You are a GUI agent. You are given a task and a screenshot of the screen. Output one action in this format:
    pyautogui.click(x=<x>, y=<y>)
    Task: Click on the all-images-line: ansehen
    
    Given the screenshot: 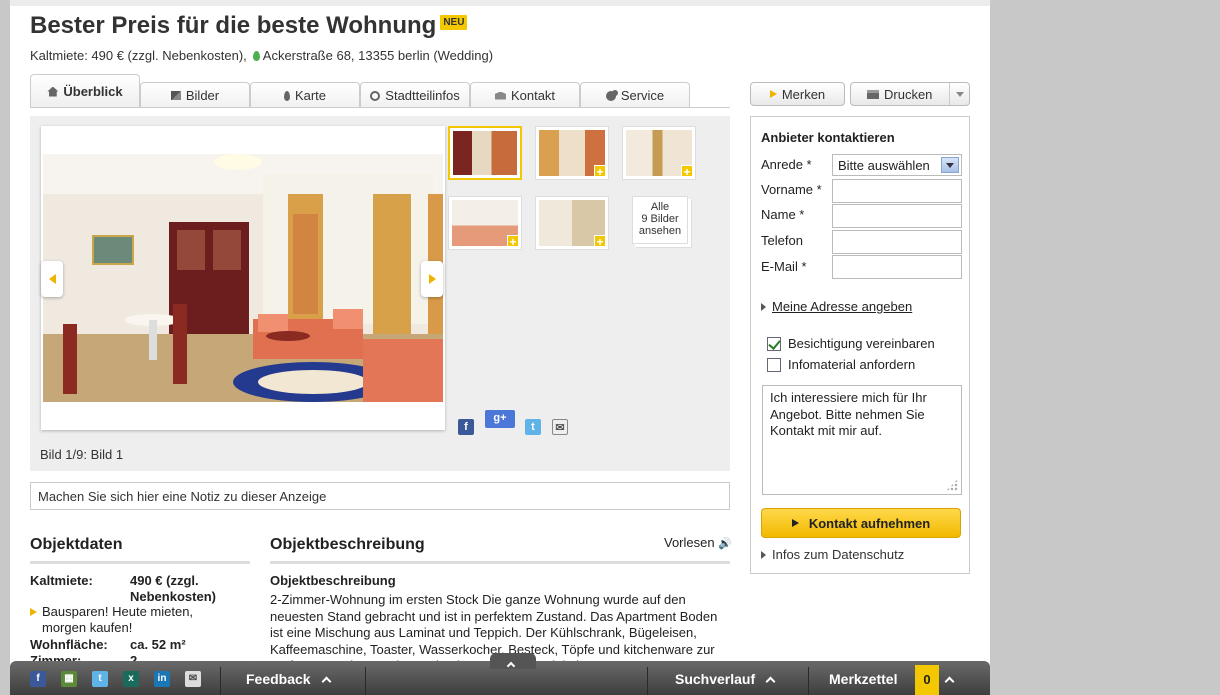 What is the action you would take?
    pyautogui.click(x=660, y=231)
    